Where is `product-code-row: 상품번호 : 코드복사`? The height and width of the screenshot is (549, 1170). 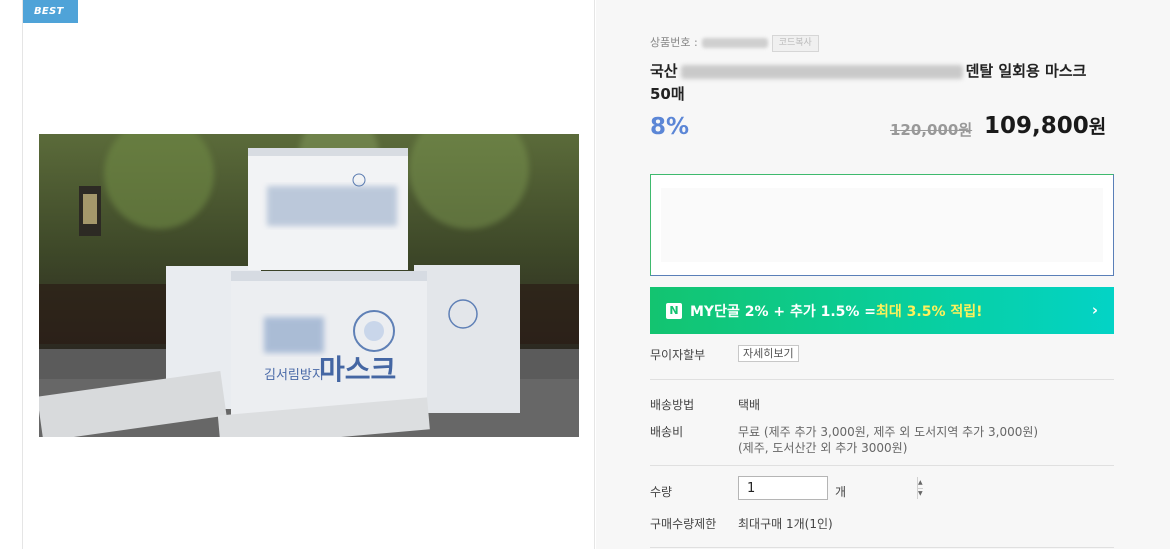
product-code-row: 상품번호 : 코드복사 is located at coordinates (734, 43).